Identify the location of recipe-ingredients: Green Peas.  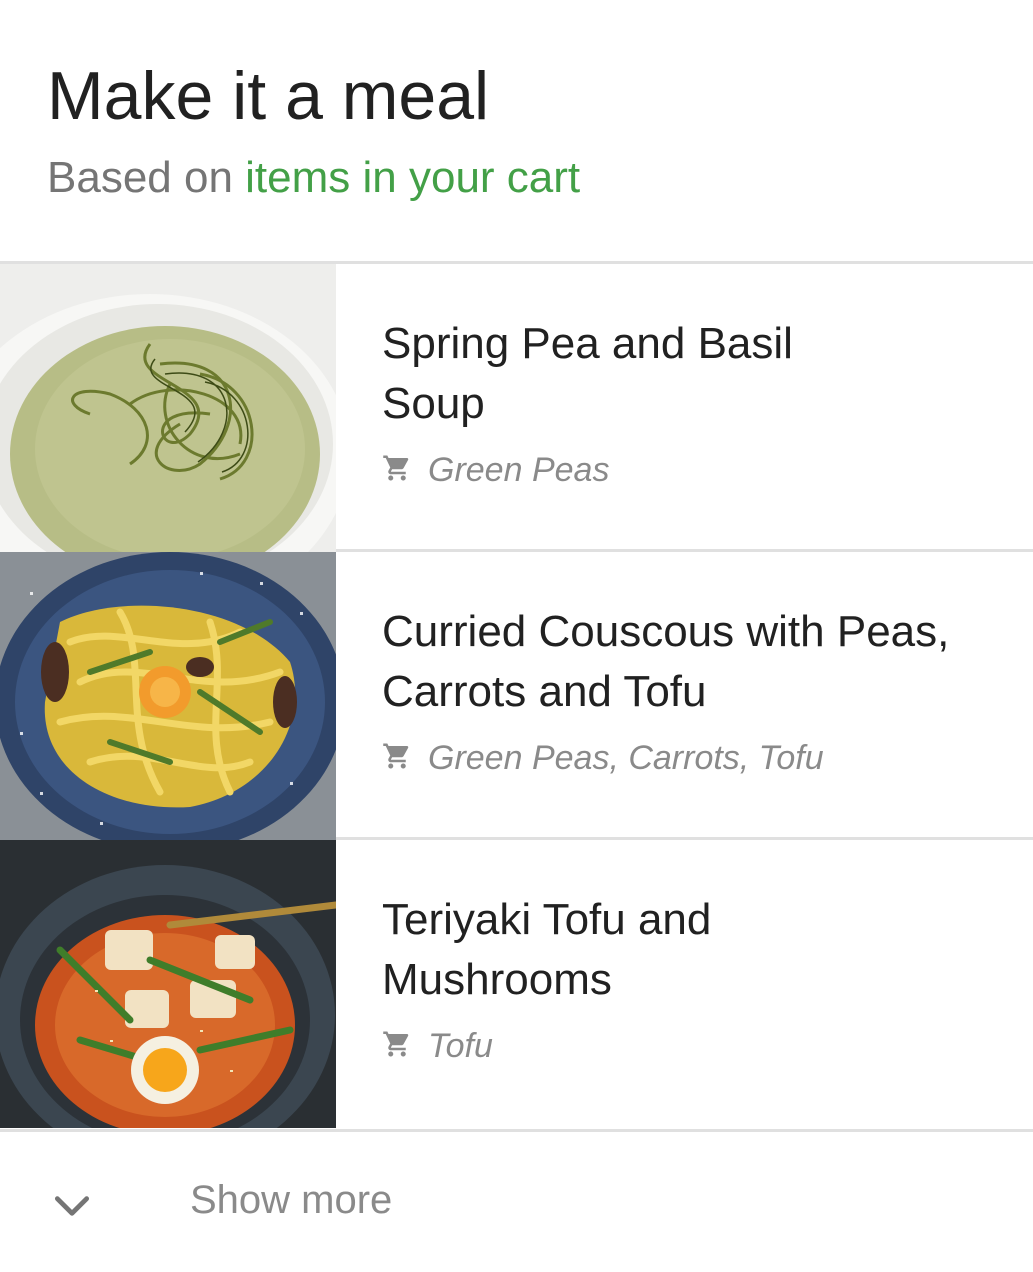
(495, 470).